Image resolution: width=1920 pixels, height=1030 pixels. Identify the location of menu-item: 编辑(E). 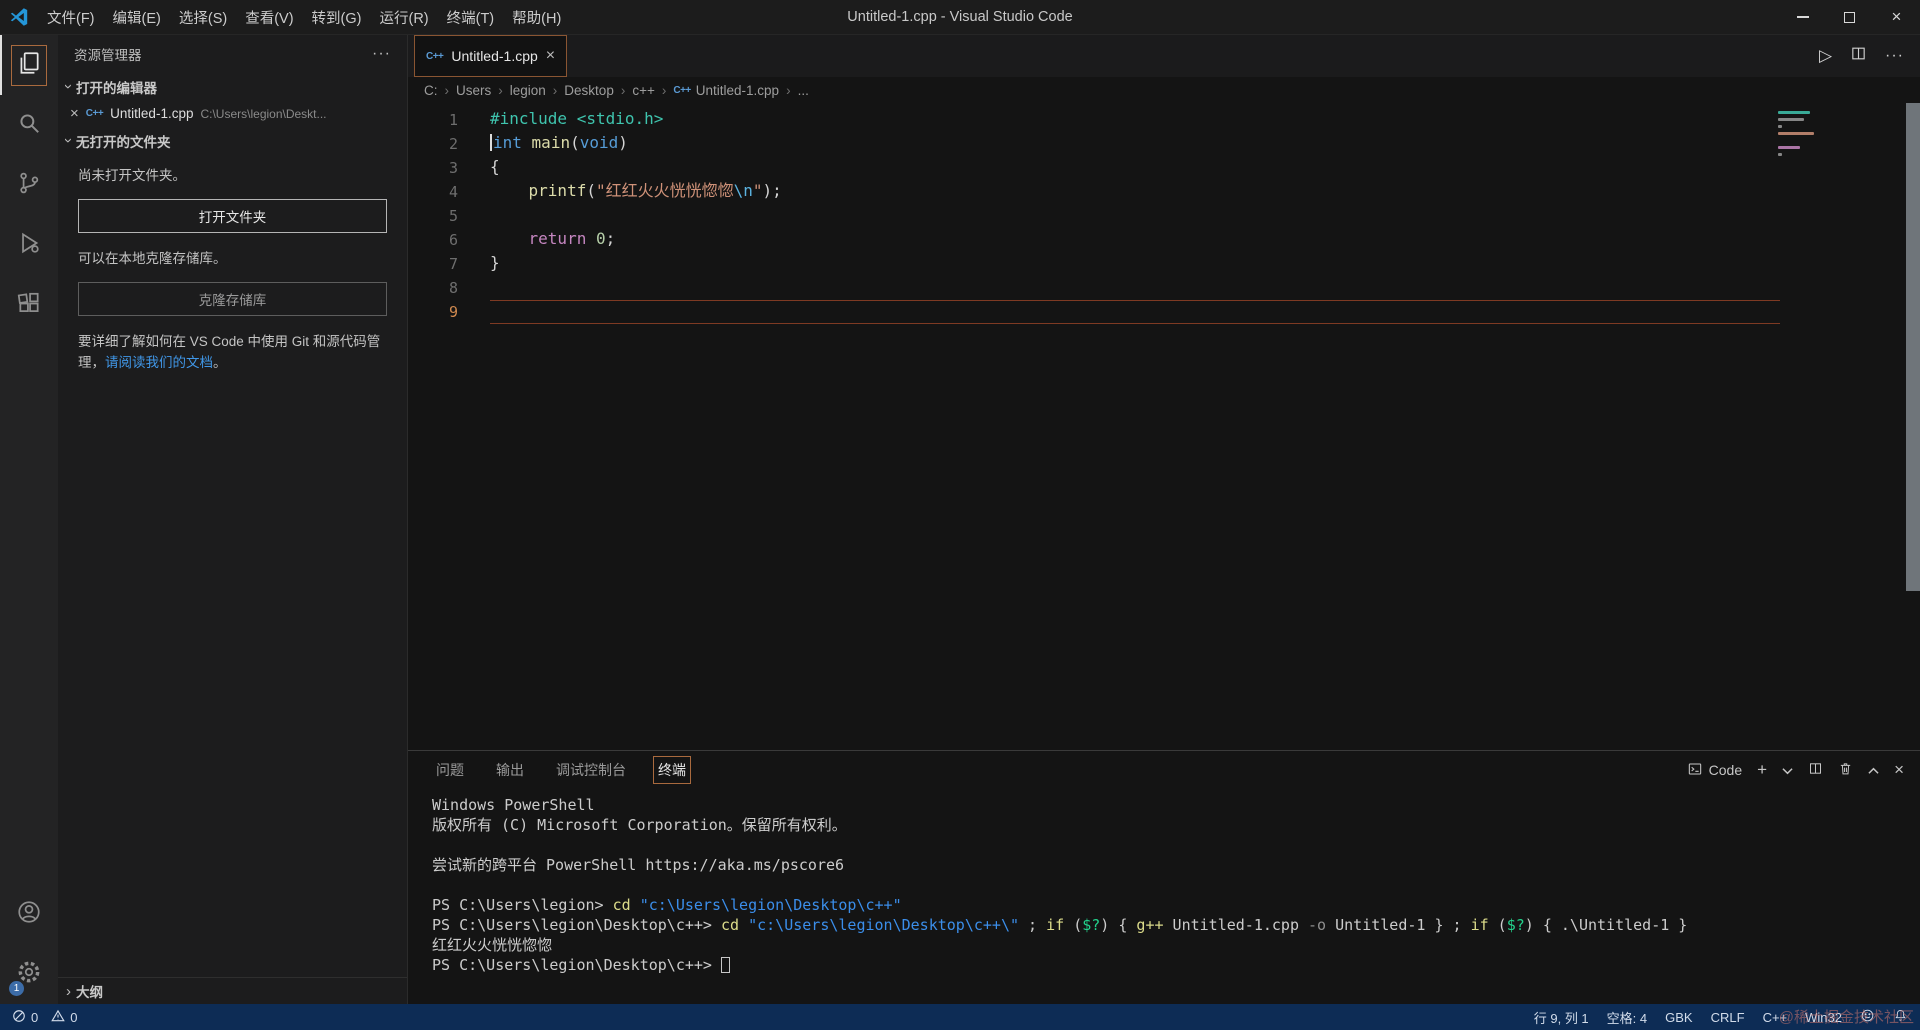
(137, 17).